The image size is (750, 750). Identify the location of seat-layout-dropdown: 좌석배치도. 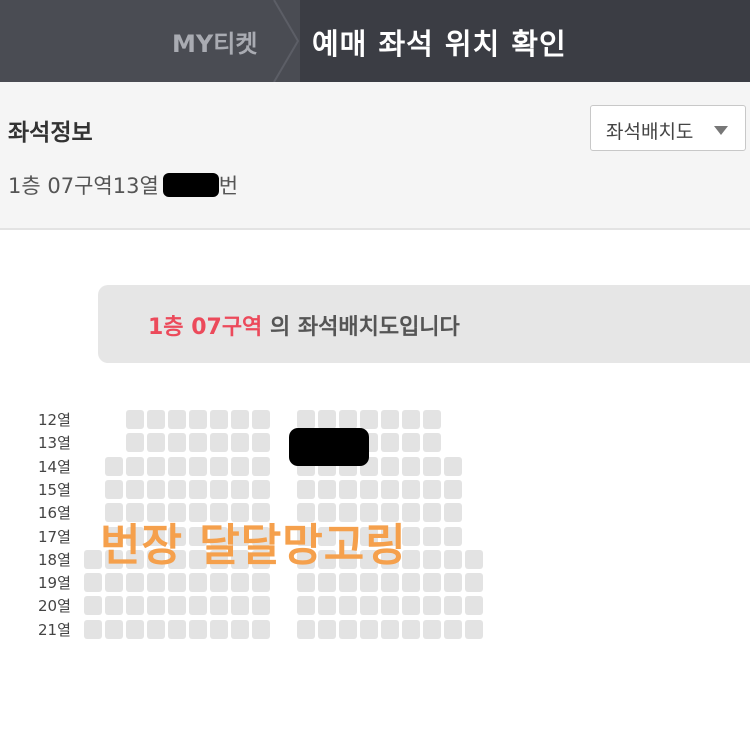
(668, 128).